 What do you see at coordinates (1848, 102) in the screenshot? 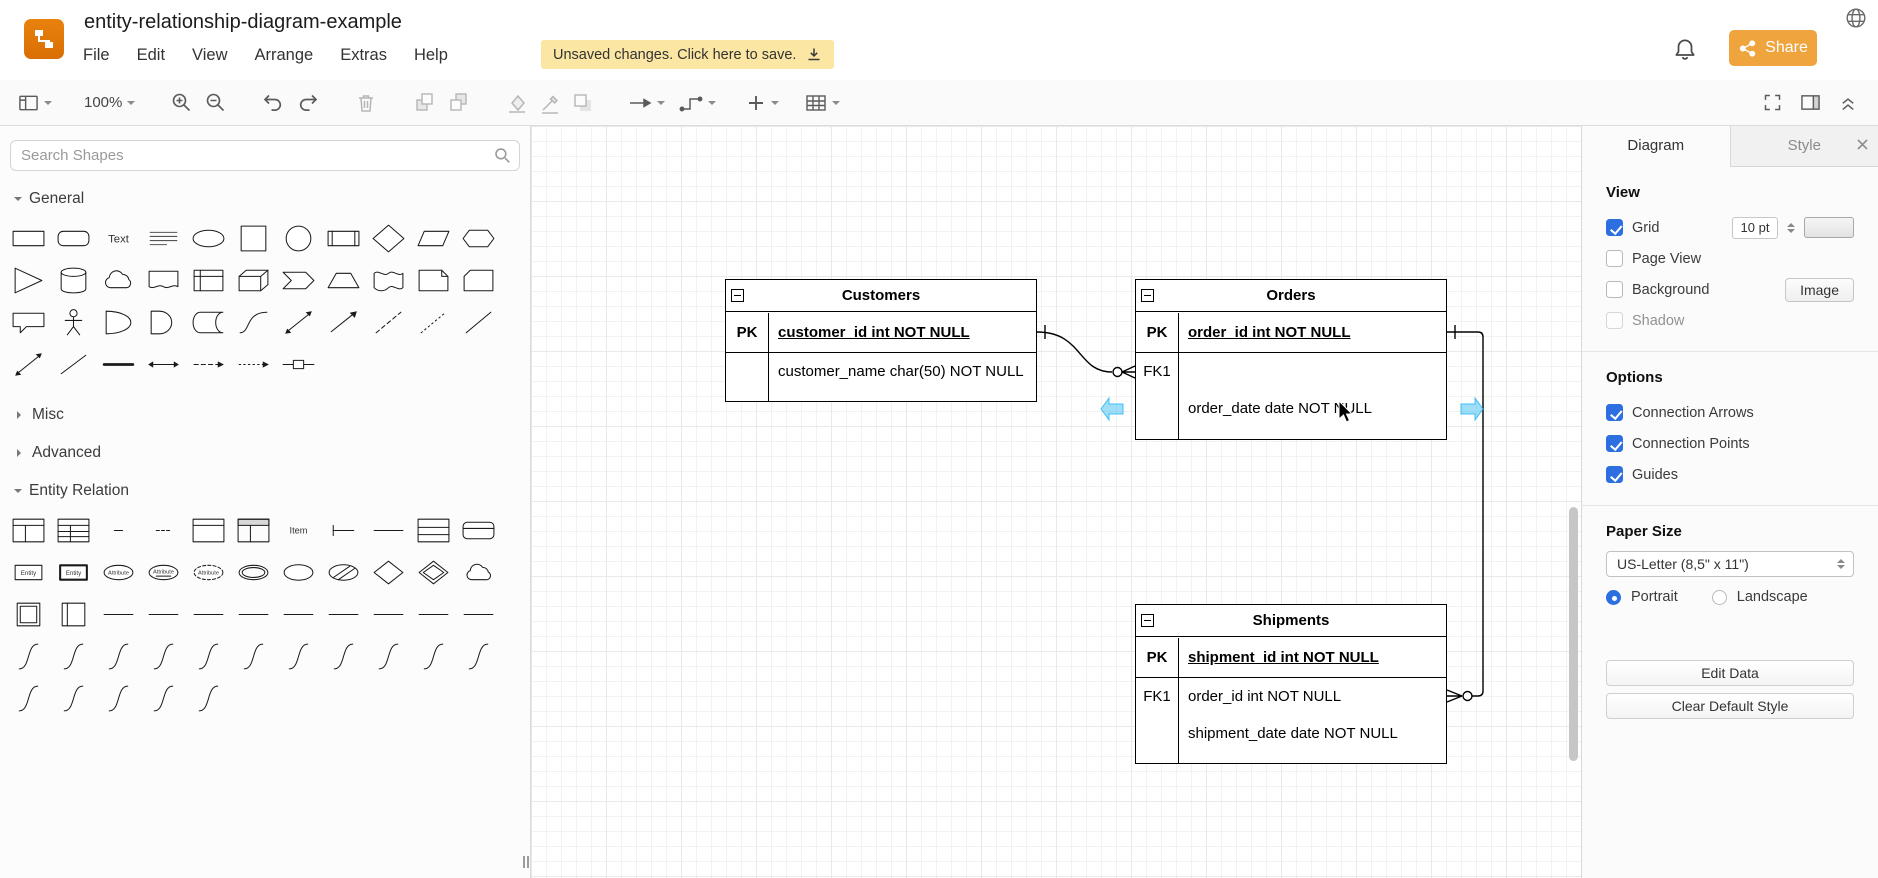
I see `collapse-toolbar-button` at bounding box center [1848, 102].